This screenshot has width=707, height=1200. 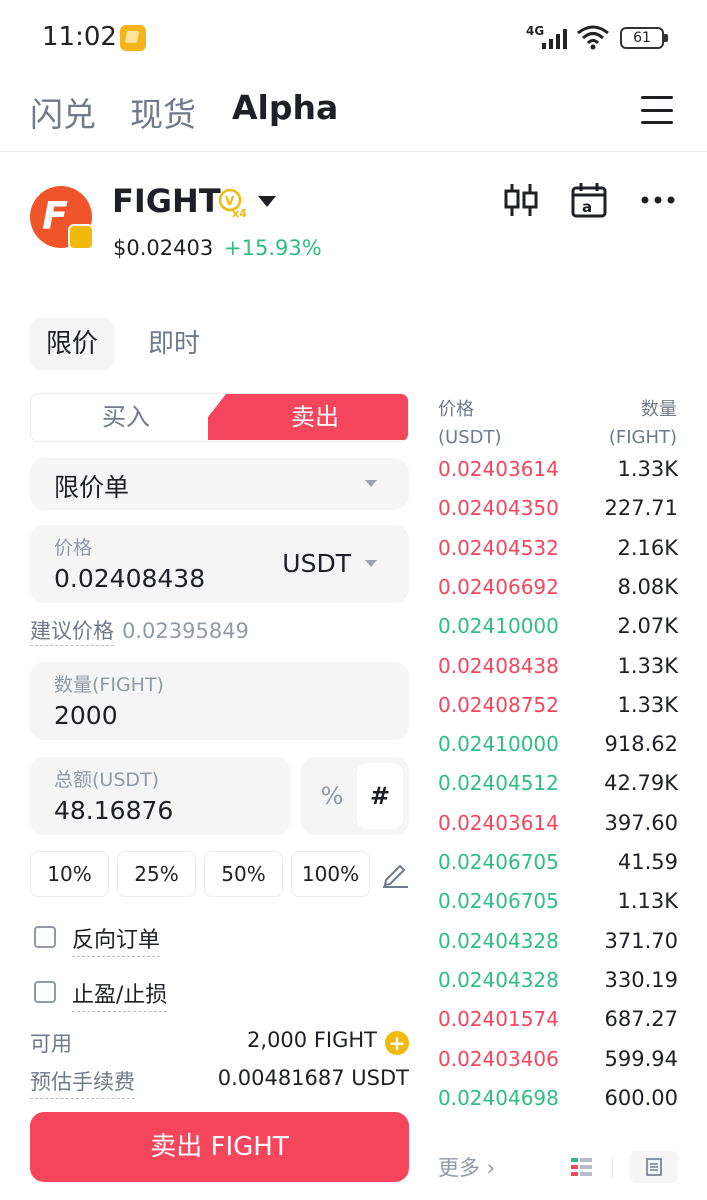 I want to click on fee-value: 0.00481687 USDT, so click(x=313, y=1078).